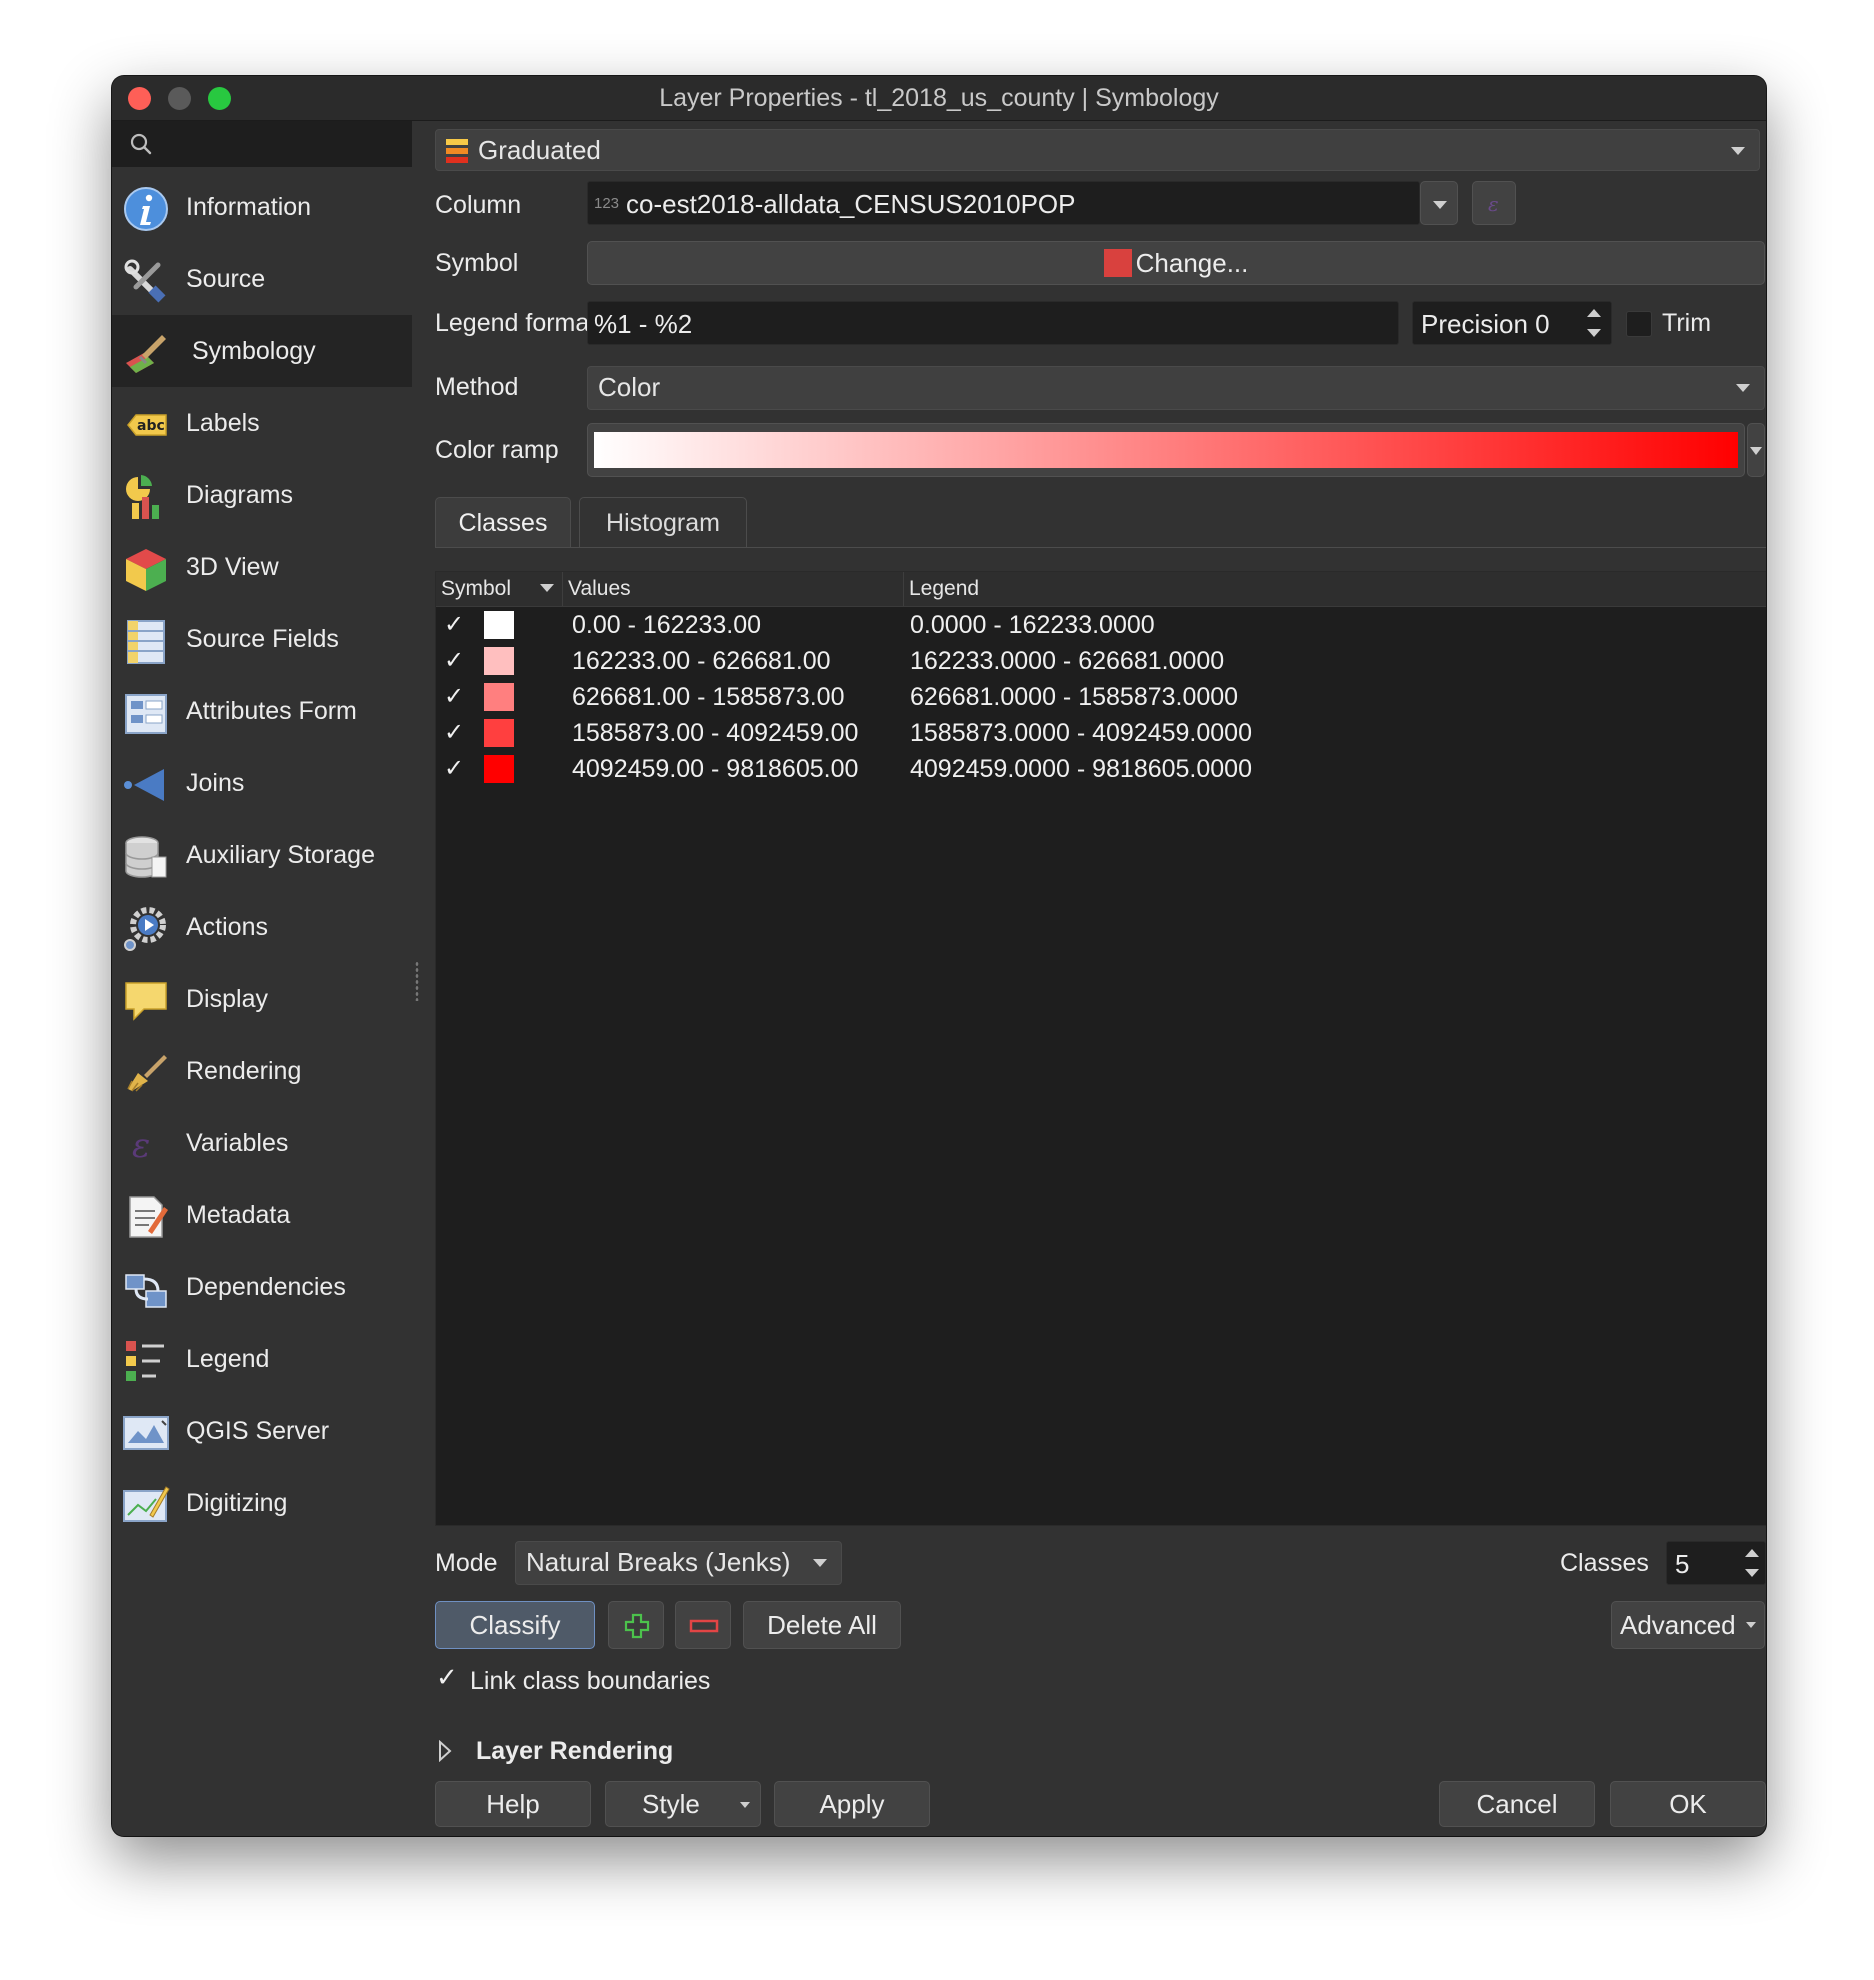 The height and width of the screenshot is (1980, 1874). Describe the element at coordinates (262, 1431) in the screenshot. I see `sidebar-item-qgis-server: QGIS Server` at that location.